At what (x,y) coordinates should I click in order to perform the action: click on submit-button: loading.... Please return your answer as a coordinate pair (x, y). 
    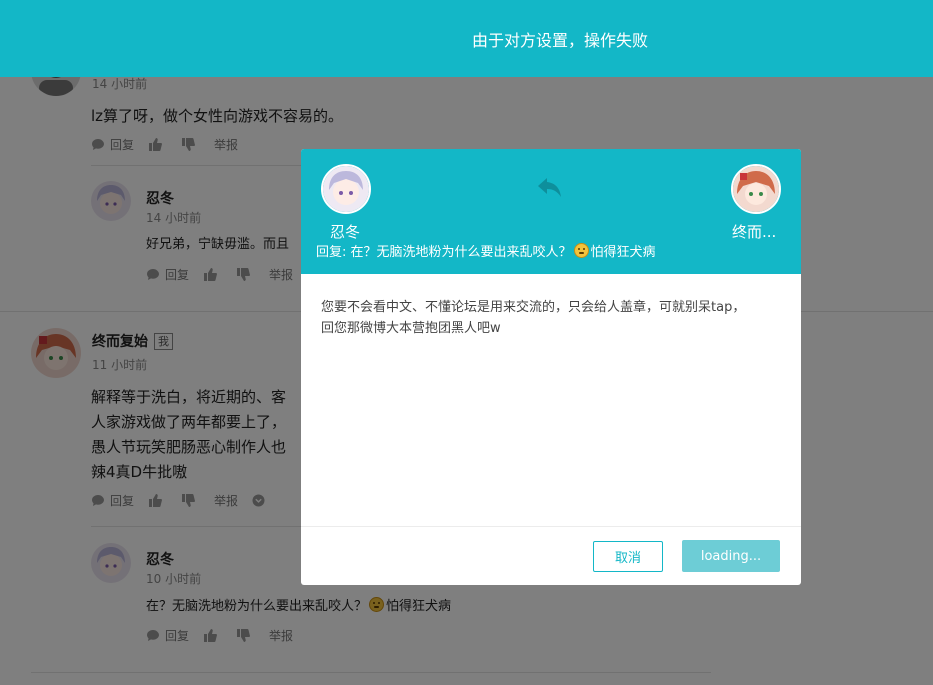
    Looking at the image, I should click on (731, 556).